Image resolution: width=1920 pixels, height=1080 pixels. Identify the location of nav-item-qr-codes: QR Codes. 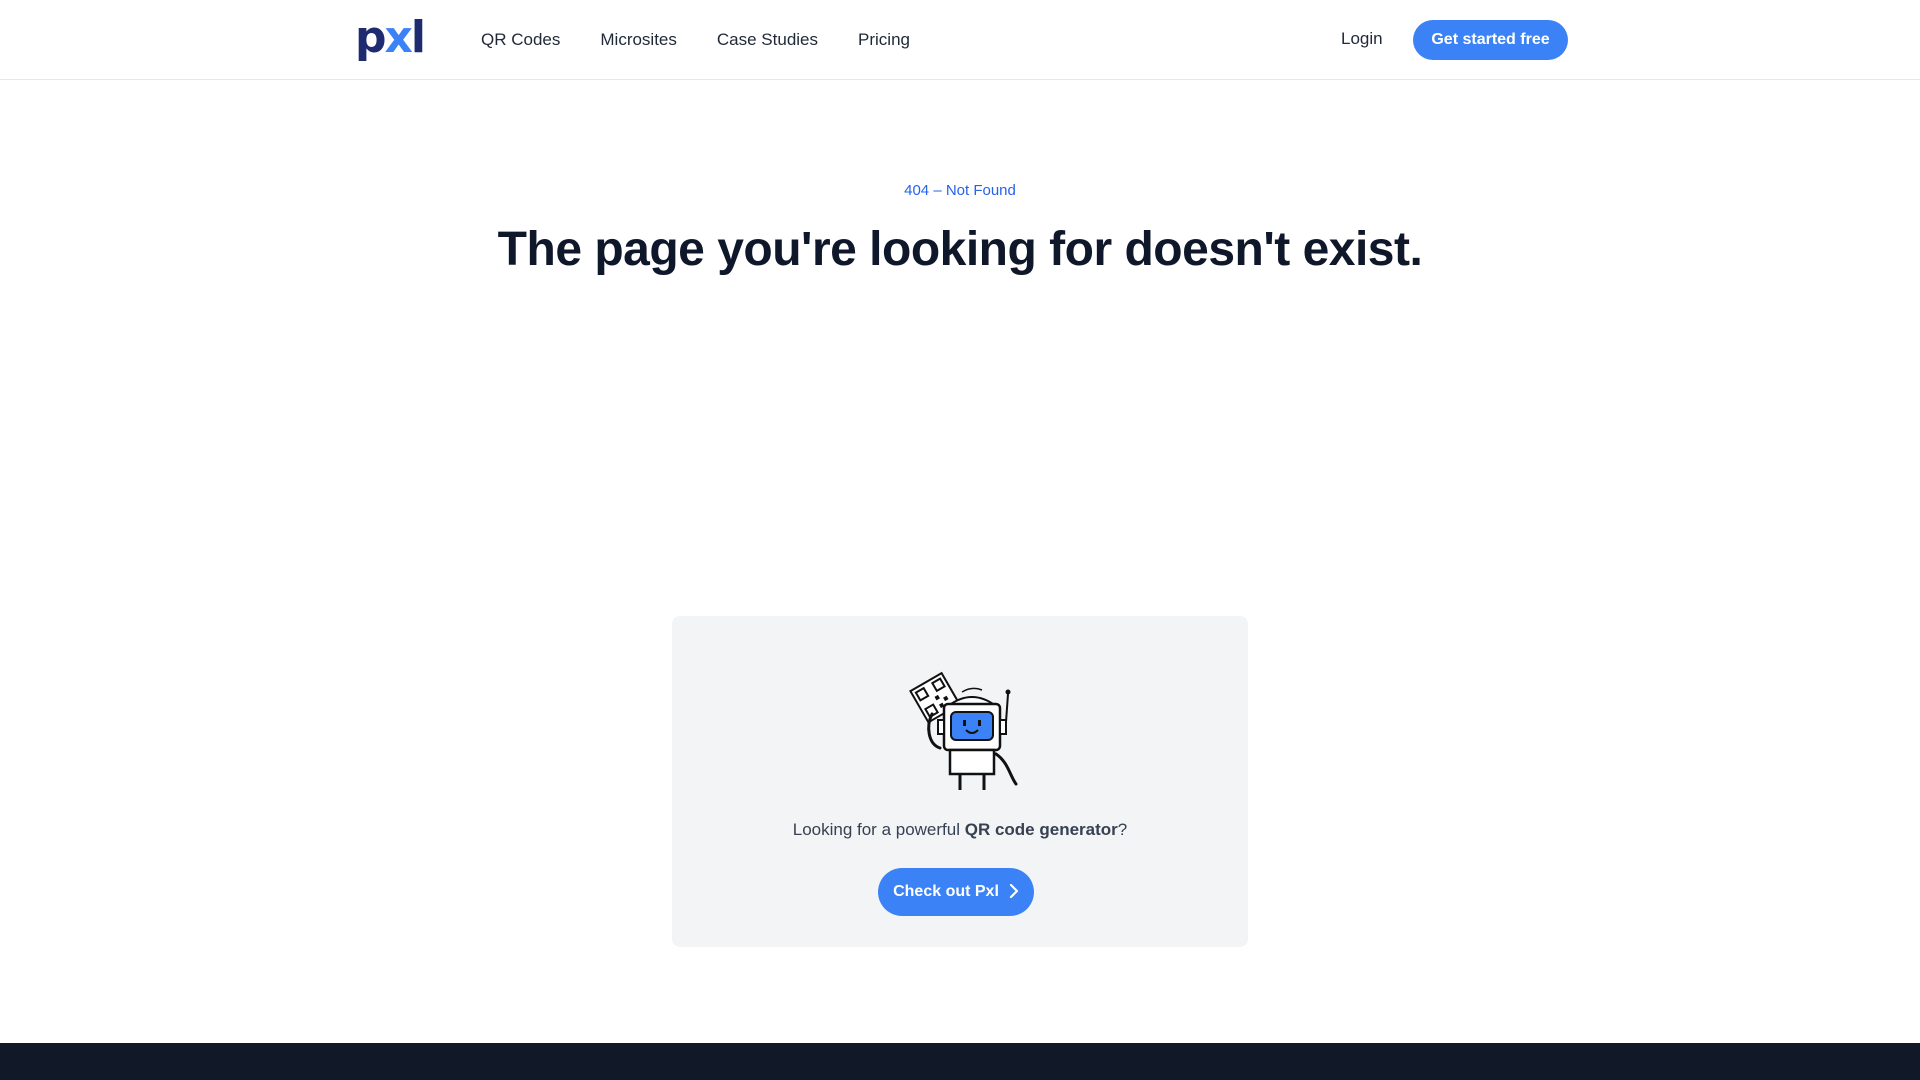
(520, 40).